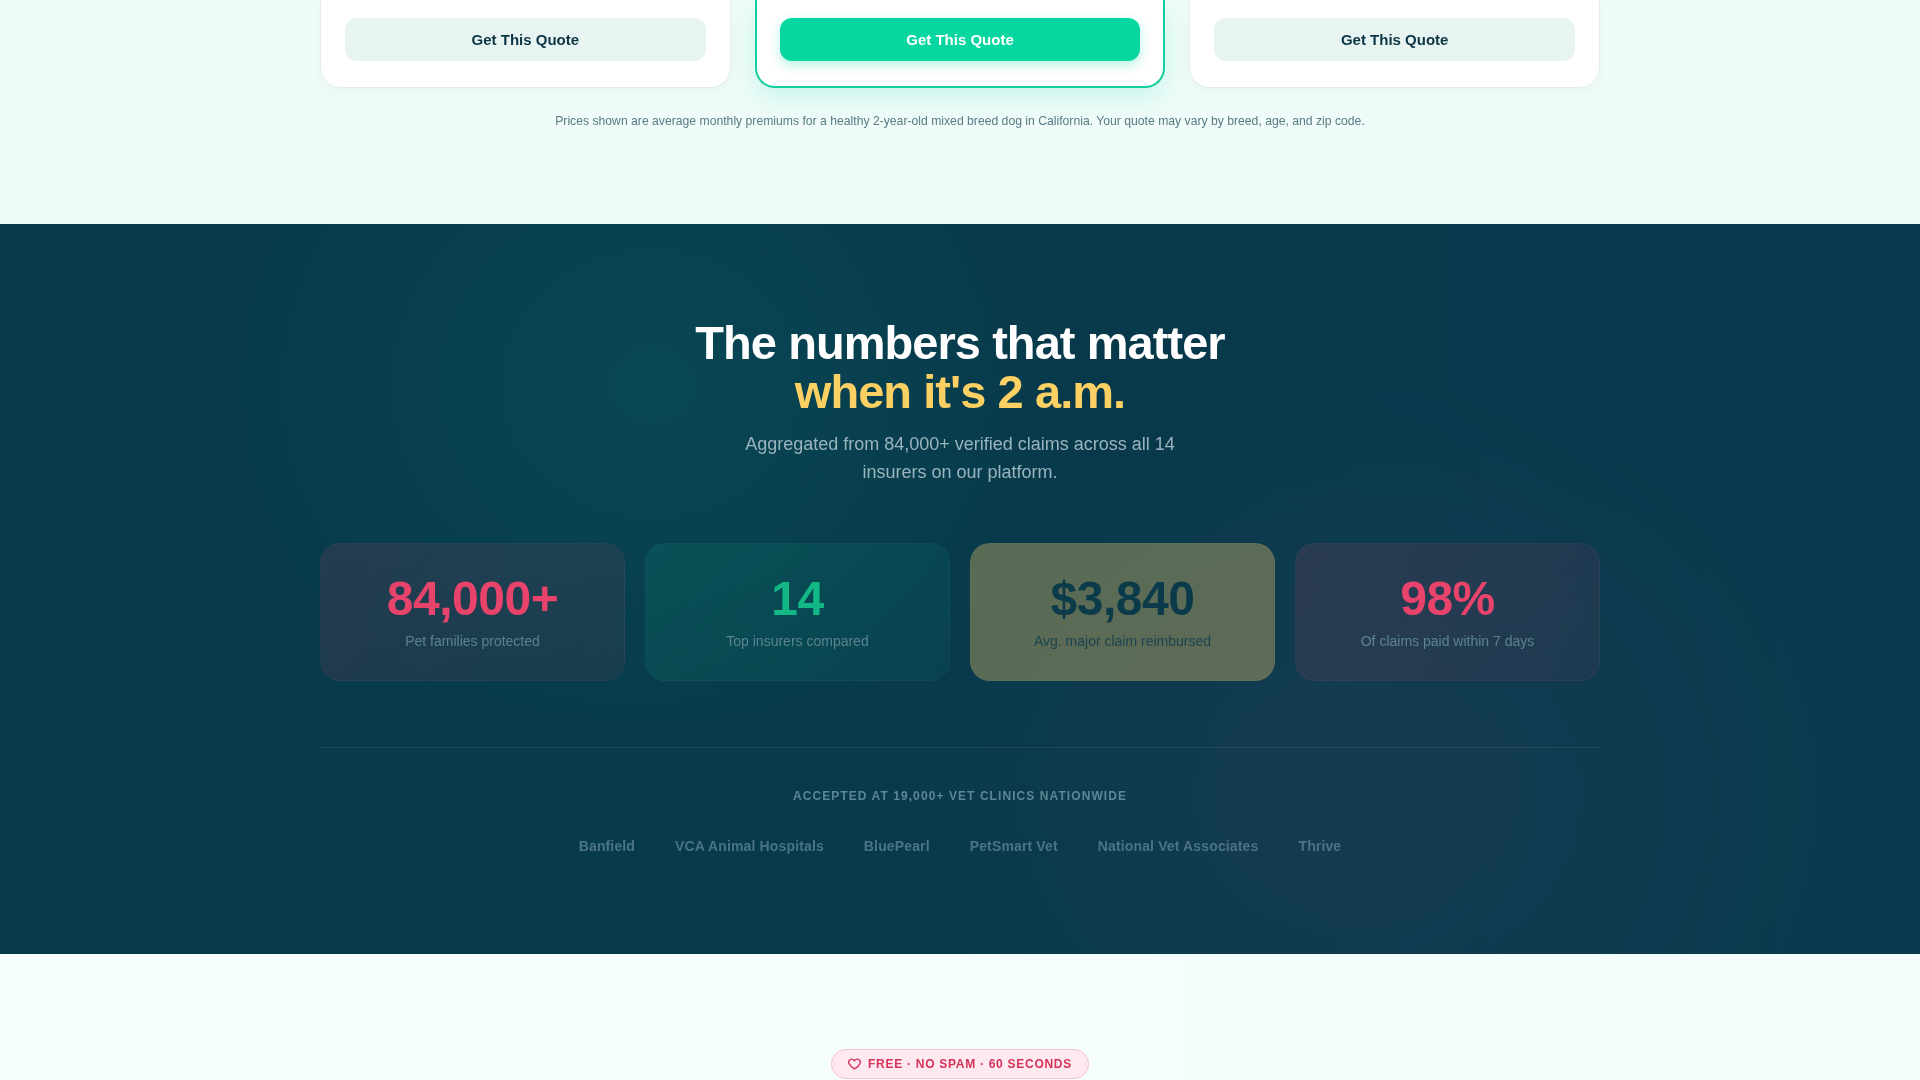 The height and width of the screenshot is (1080, 1920). What do you see at coordinates (960, 458) in the screenshot?
I see `section-subtitle: Aggregated from 84,000+ verified claims across all 14 insurers on our platform.` at bounding box center [960, 458].